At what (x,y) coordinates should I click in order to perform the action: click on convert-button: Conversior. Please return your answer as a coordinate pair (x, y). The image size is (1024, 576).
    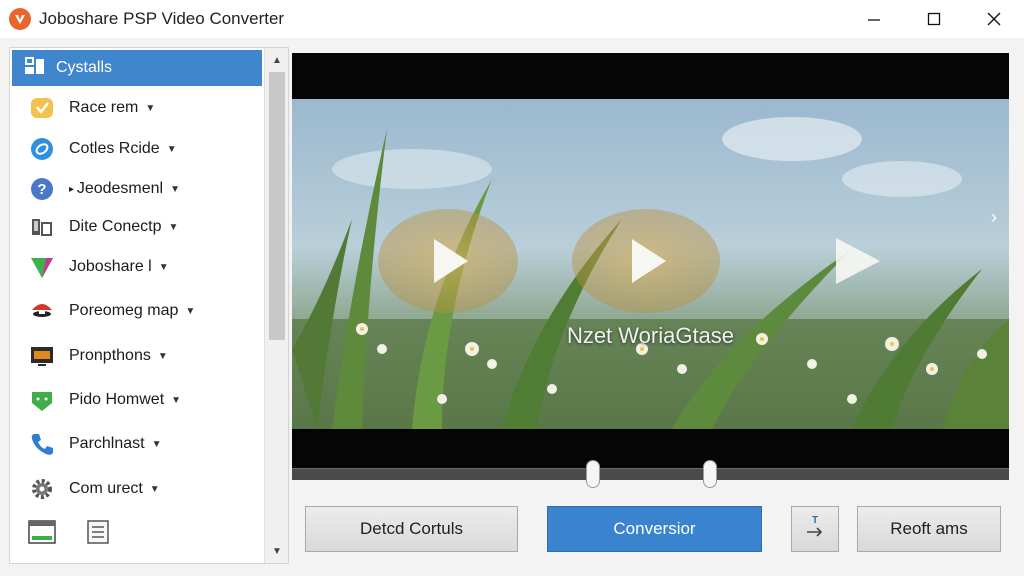
    Looking at the image, I should click on (654, 529).